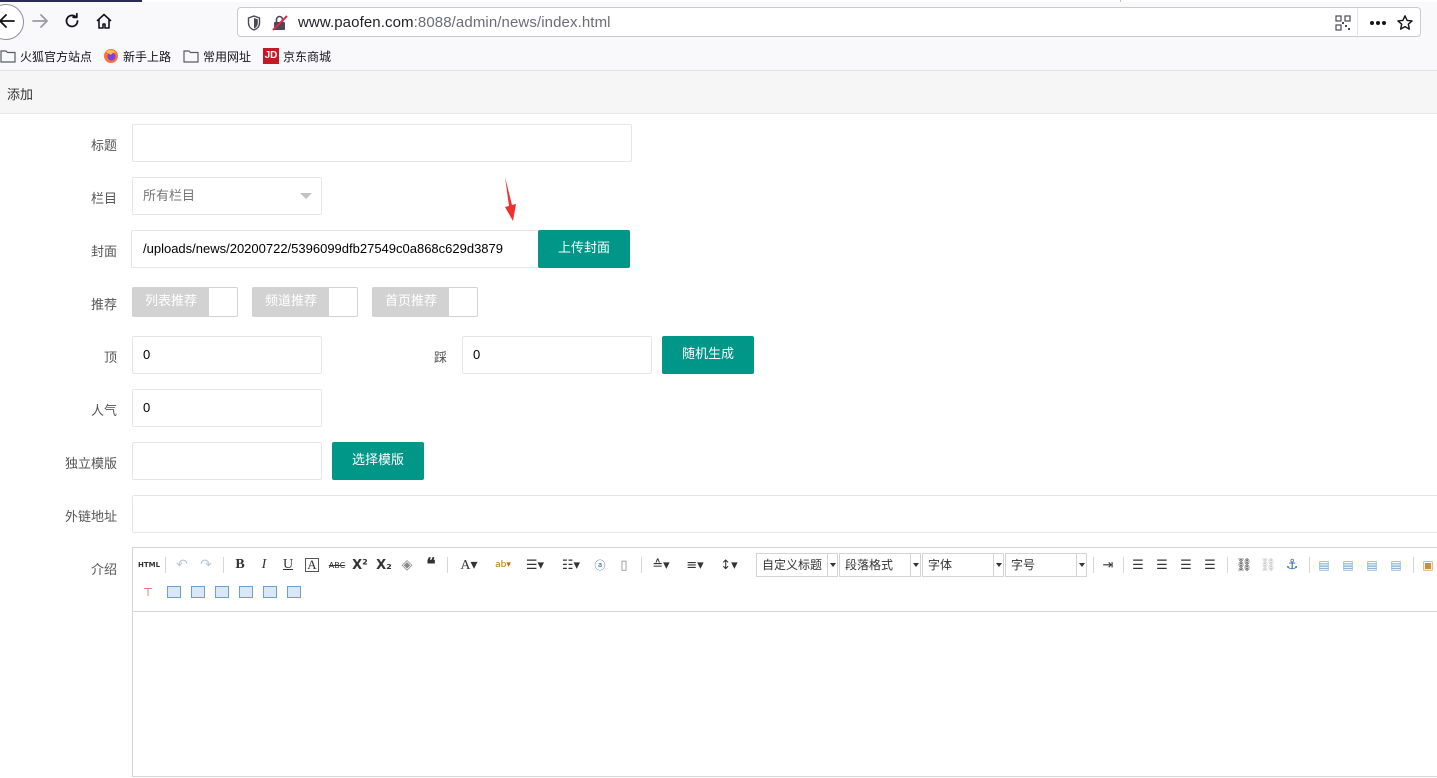 Image resolution: width=1437 pixels, height=778 pixels. What do you see at coordinates (227, 56) in the screenshot?
I see `bookmark-label: 常用网址` at bounding box center [227, 56].